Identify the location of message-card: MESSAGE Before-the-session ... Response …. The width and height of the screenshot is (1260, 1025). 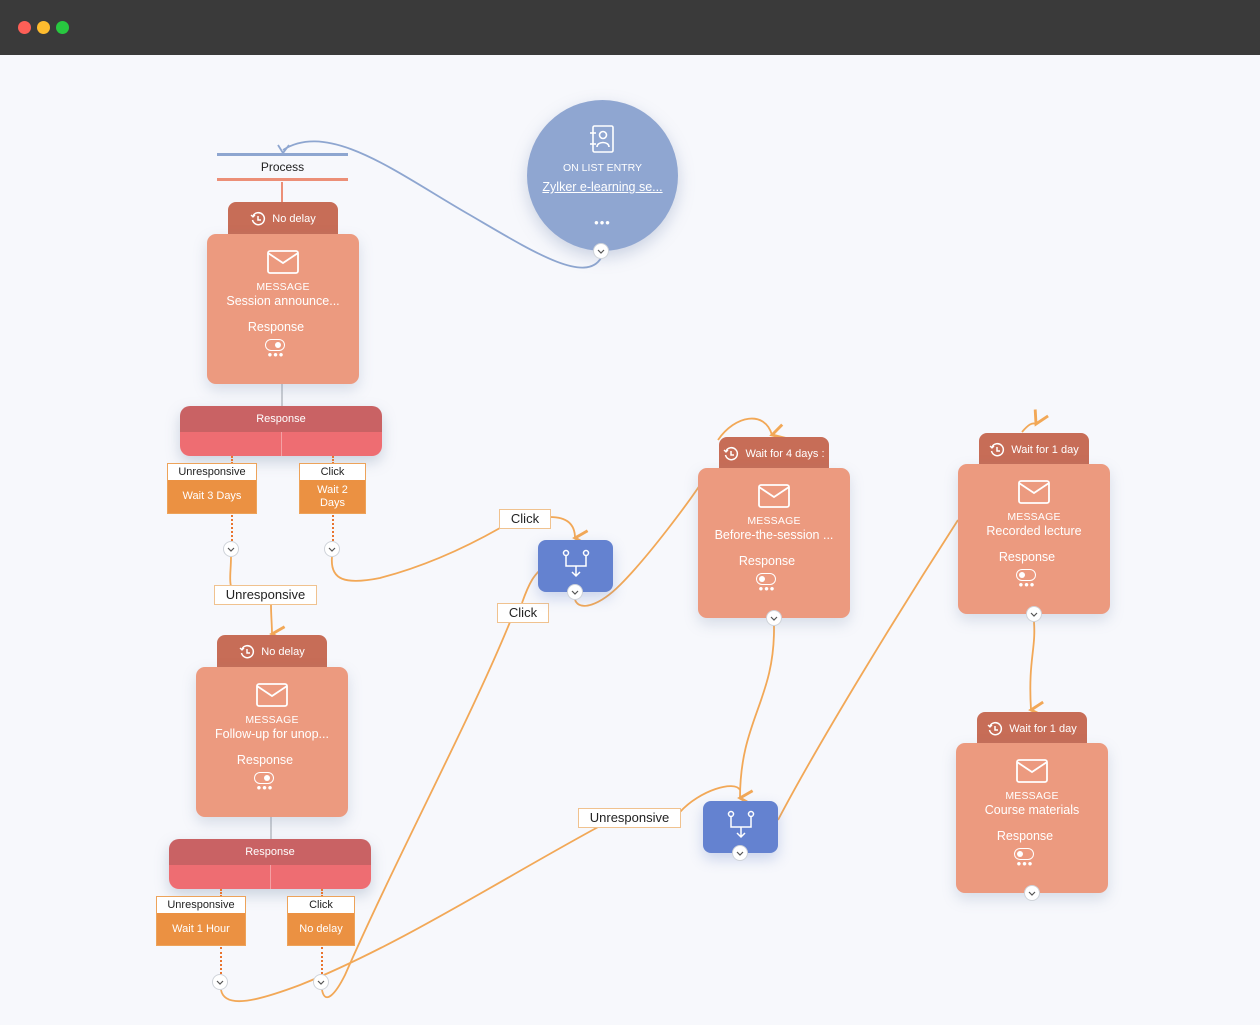
(774, 543).